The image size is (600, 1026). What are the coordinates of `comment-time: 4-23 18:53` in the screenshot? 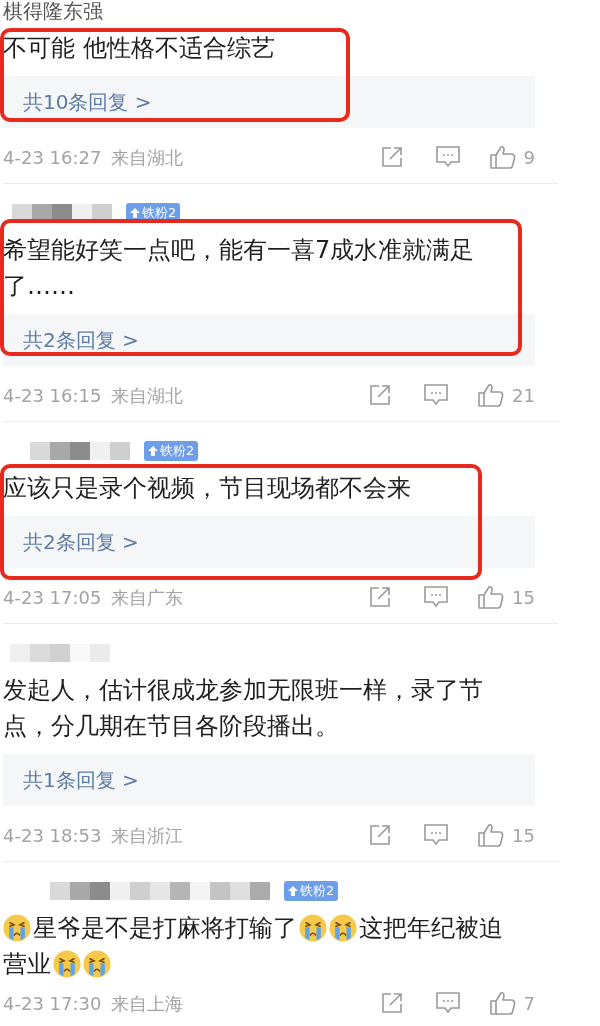 It's located at (52, 835).